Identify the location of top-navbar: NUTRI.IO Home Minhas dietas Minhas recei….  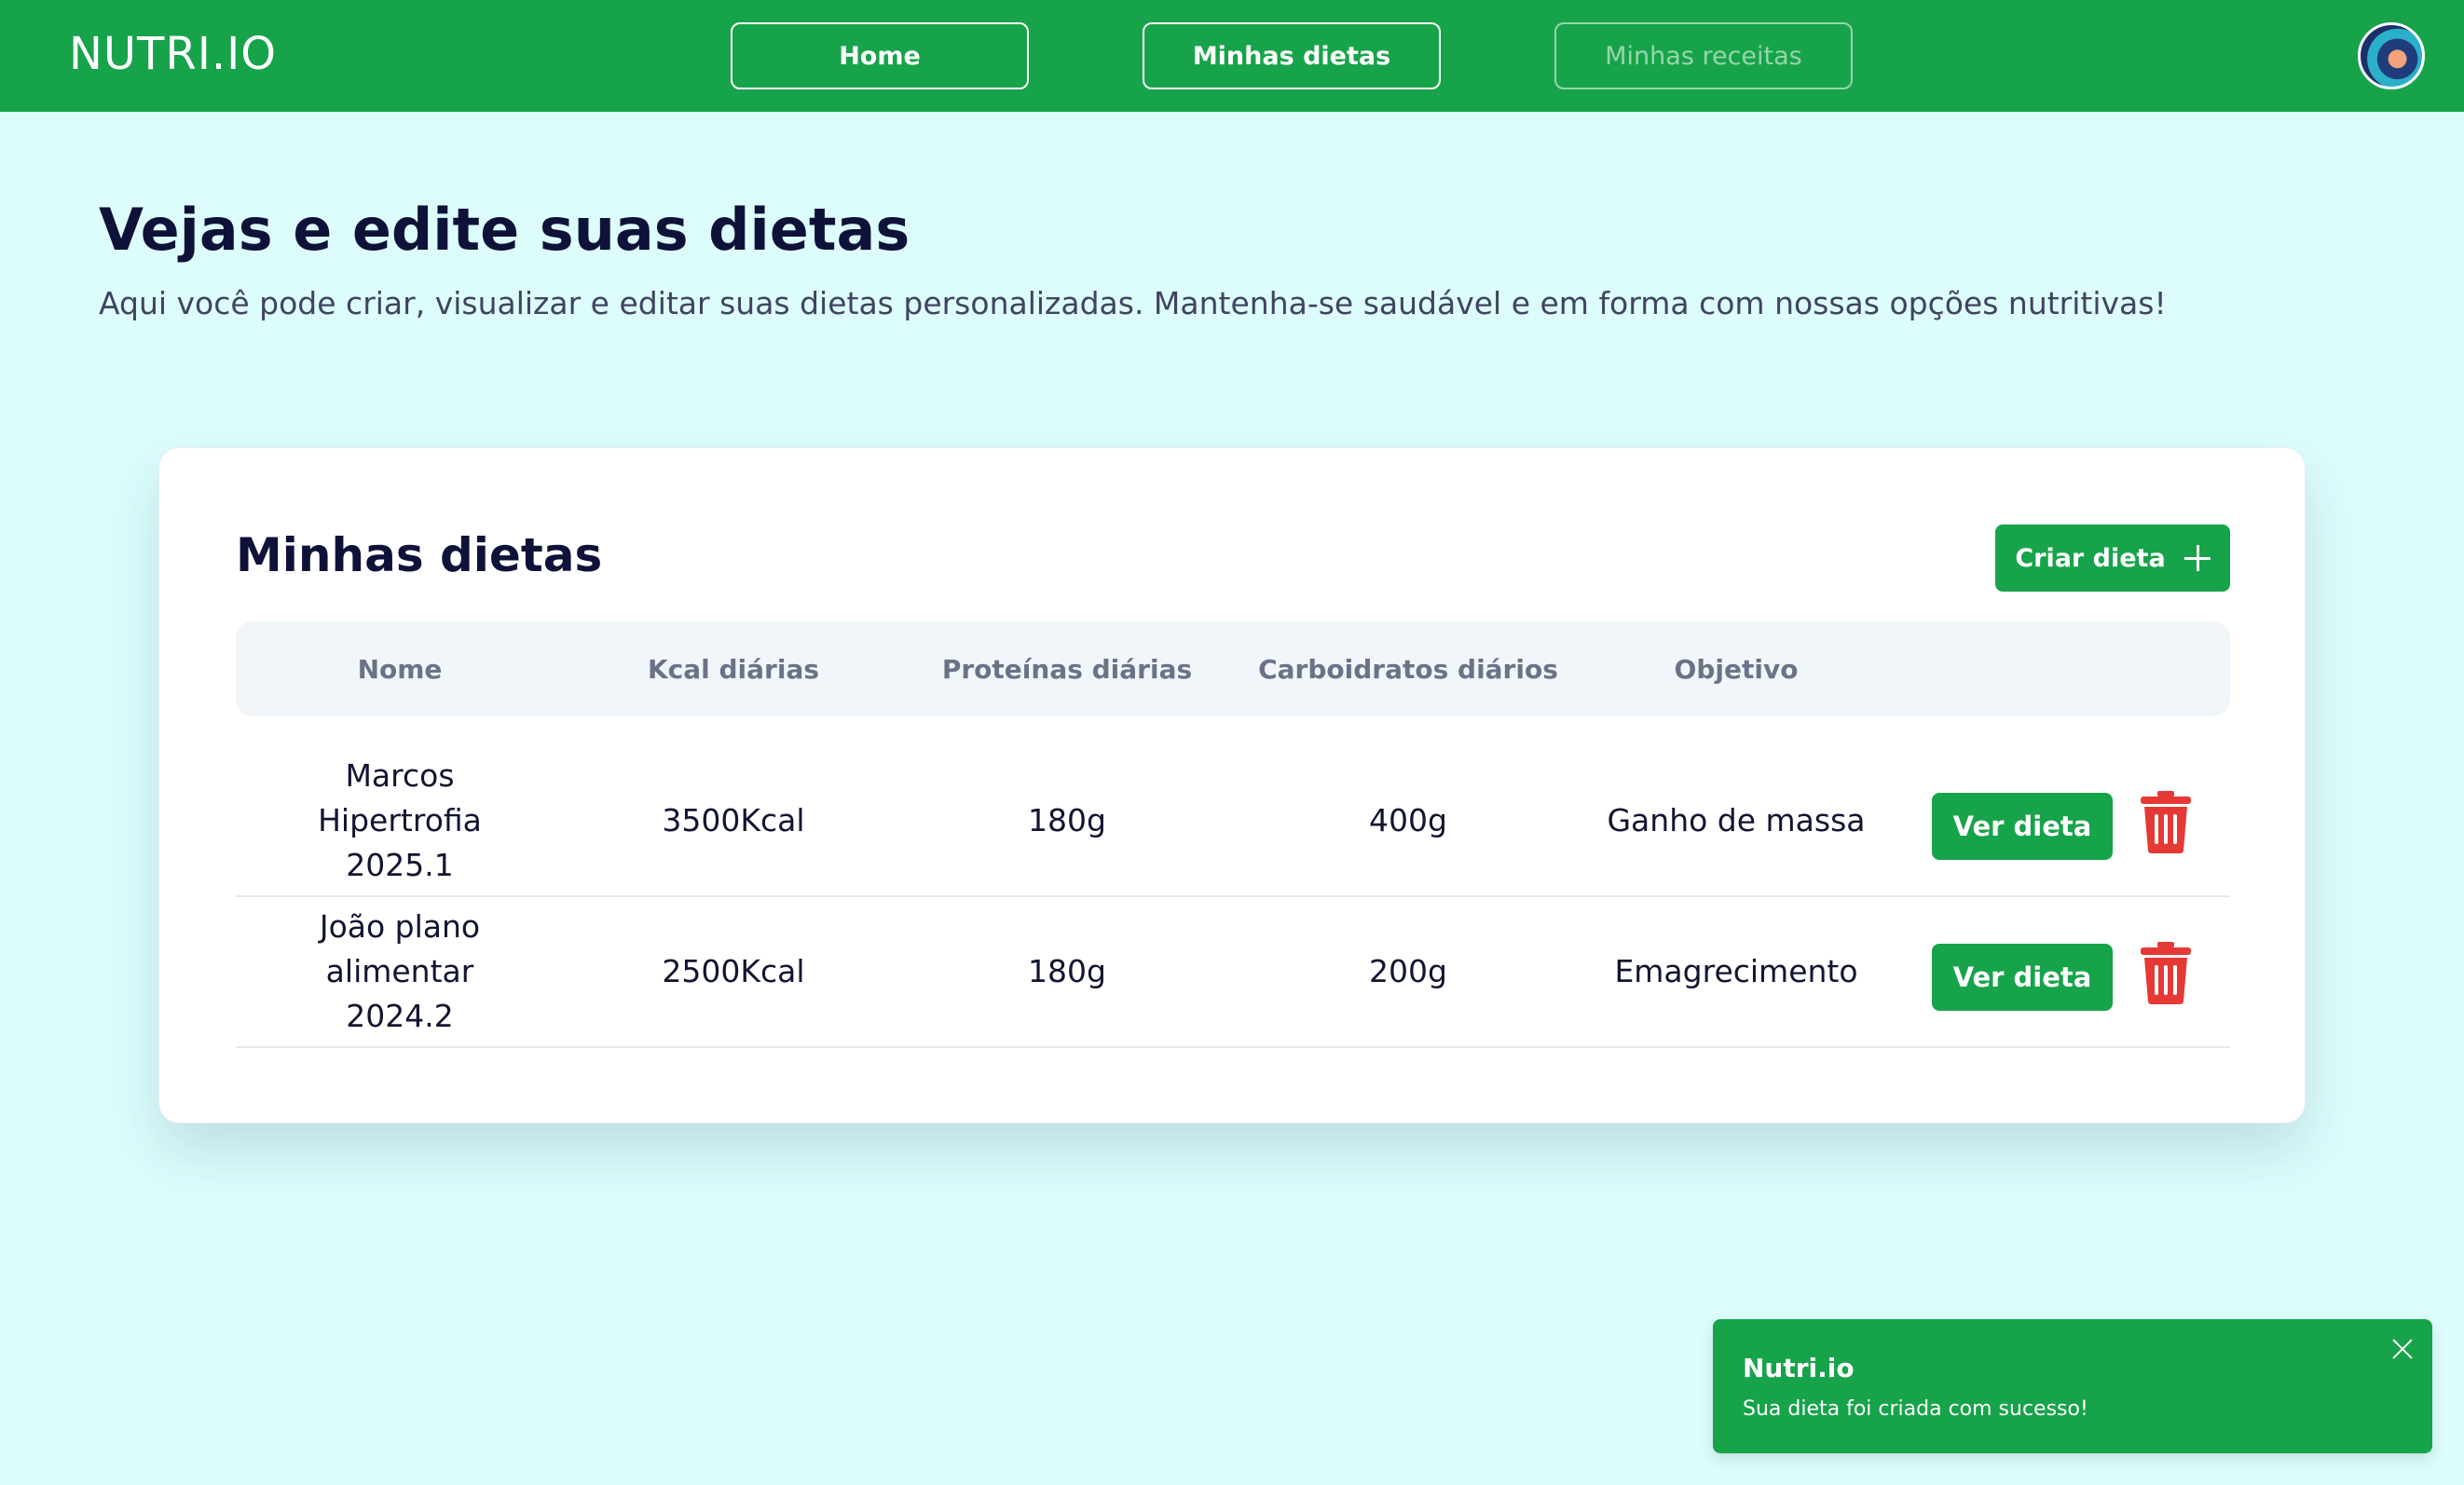
(1232, 56).